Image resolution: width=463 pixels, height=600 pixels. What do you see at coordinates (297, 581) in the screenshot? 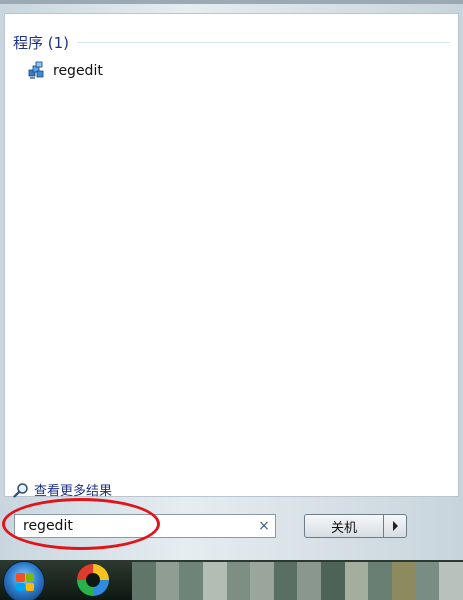
I see `pixelated-taskbar-area` at bounding box center [297, 581].